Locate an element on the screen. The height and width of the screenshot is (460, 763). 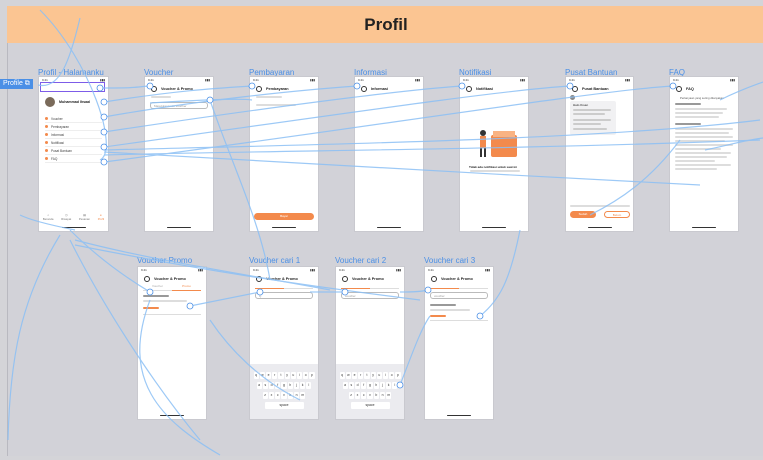
frame-label-voucher-cari-2: Voucher cari 2 is located at coordinates (360, 260).